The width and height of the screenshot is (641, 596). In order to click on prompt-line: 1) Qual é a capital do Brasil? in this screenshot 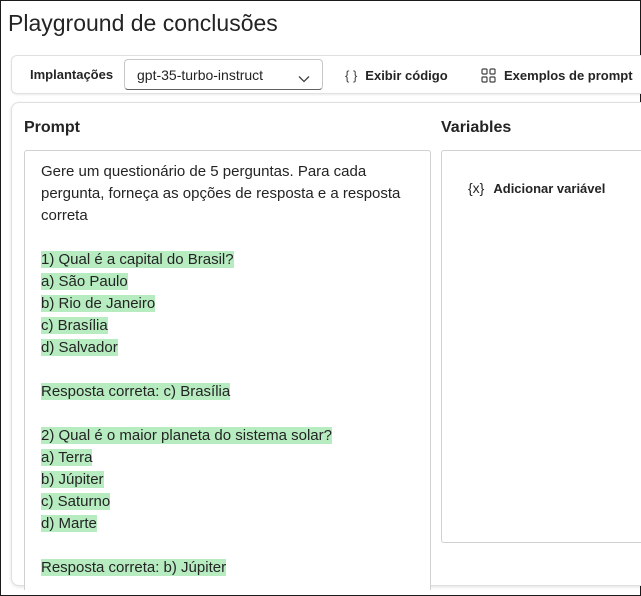, I will do `click(226, 260)`.